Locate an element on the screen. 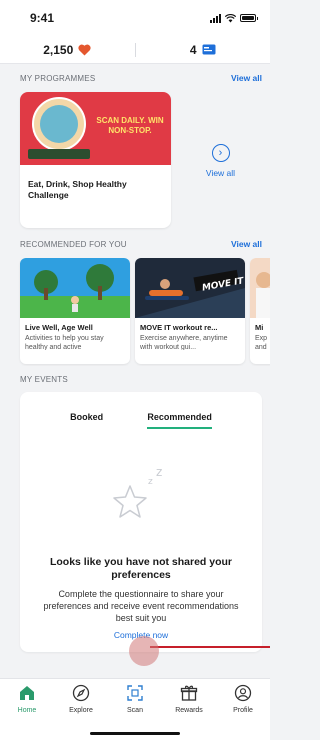 Image resolution: width=320 pixels, height=740 pixels. points-summary: 2,150 is located at coordinates (67, 50).